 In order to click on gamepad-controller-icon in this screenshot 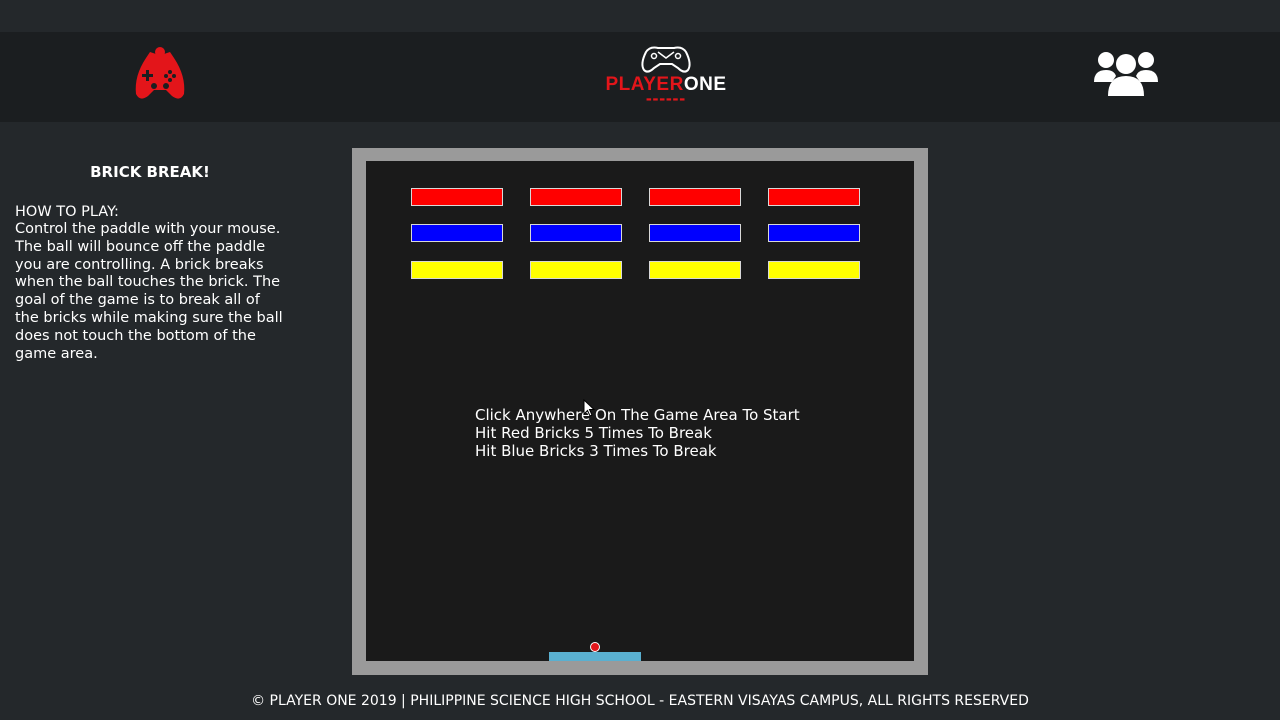, I will do `click(160, 74)`.